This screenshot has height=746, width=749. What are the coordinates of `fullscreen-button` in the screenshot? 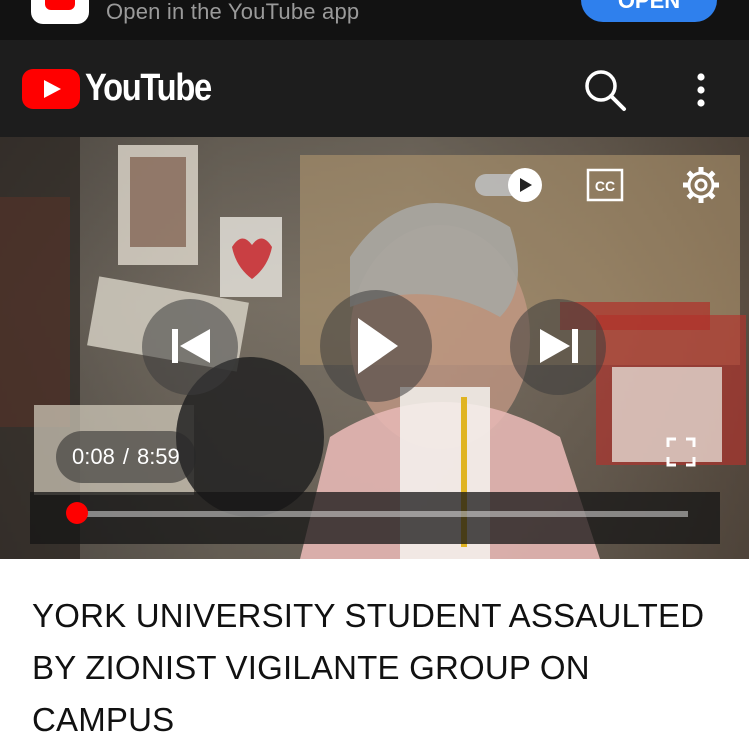 It's located at (681, 452).